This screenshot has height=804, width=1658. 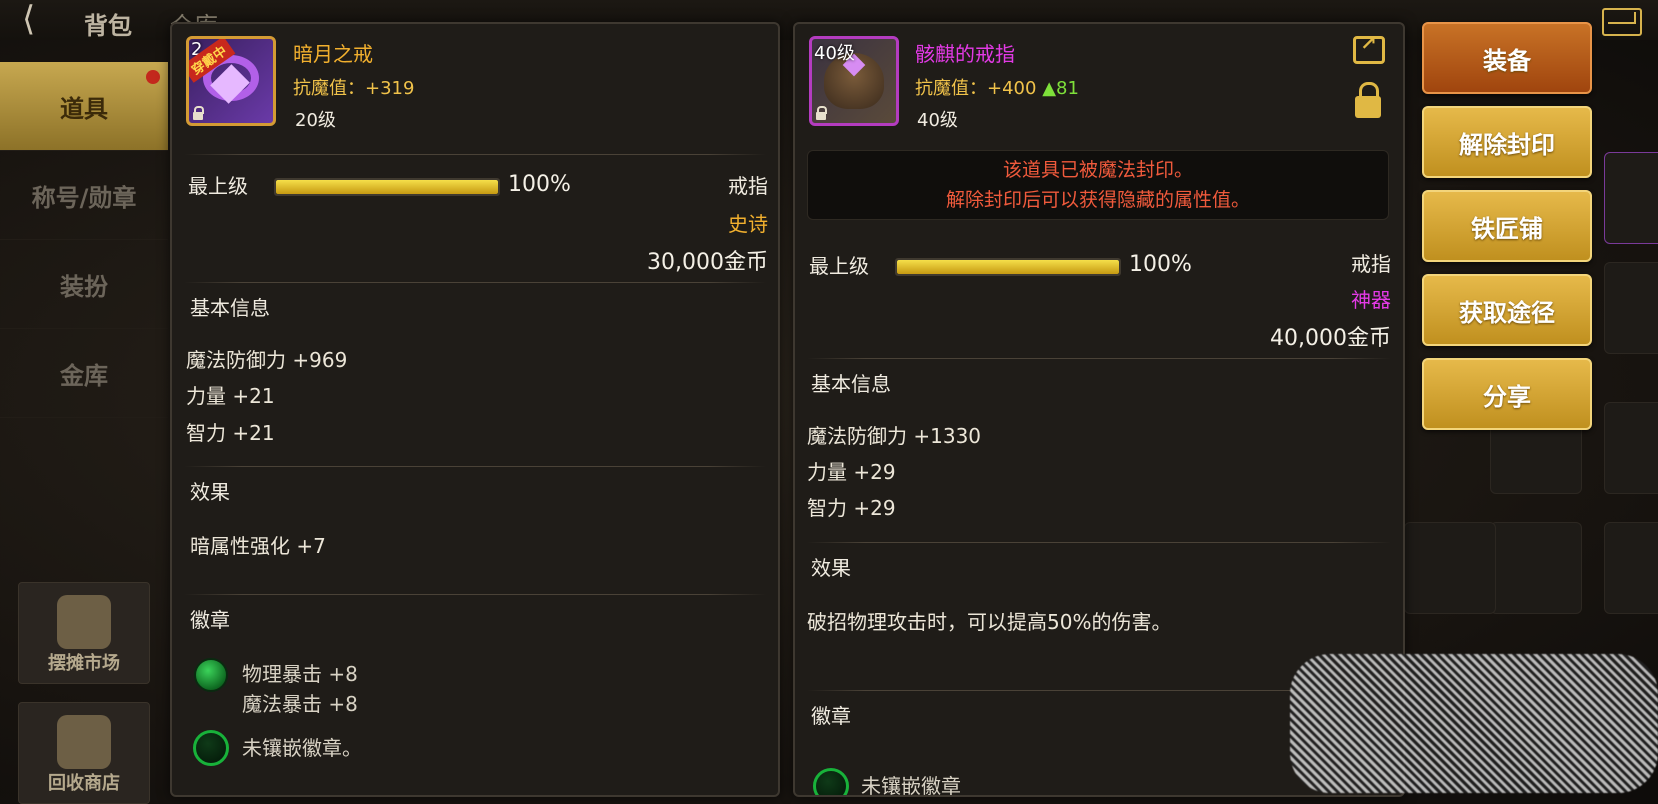 I want to click on badge-line: 魔法暴击 +8, so click(x=300, y=704).